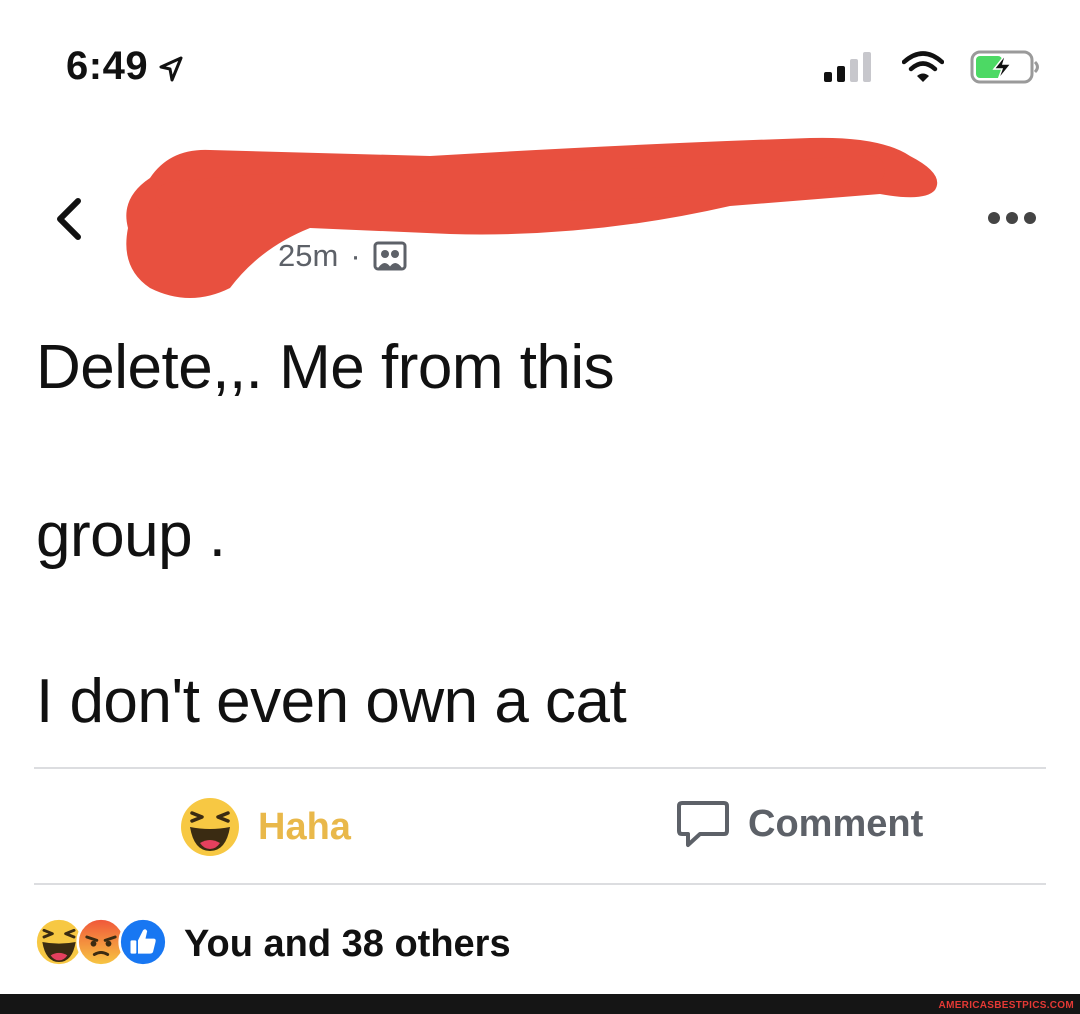  I want to click on comment-button: Comment, so click(799, 824).